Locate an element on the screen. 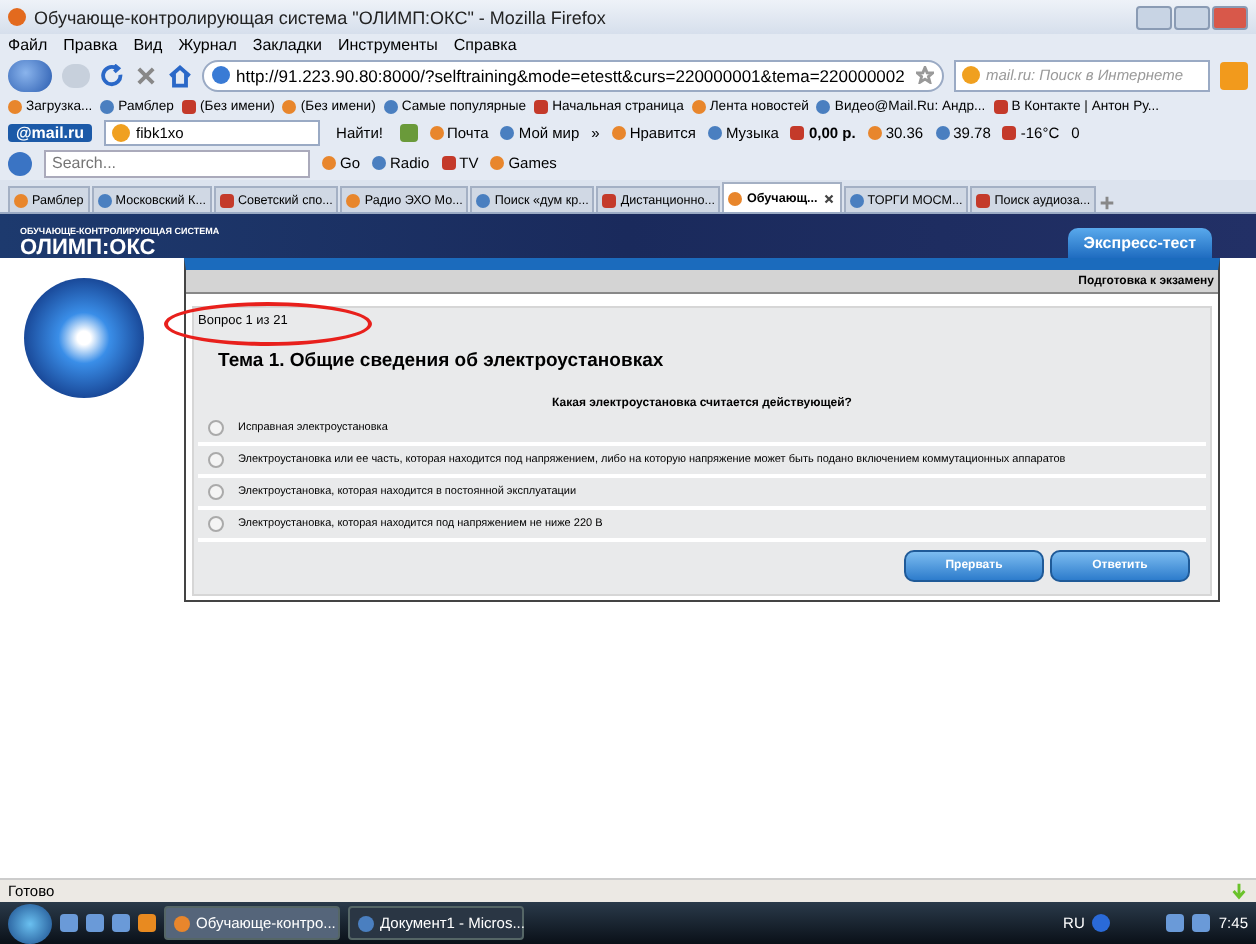 The image size is (1256, 944). reload-icon is located at coordinates (112, 75).